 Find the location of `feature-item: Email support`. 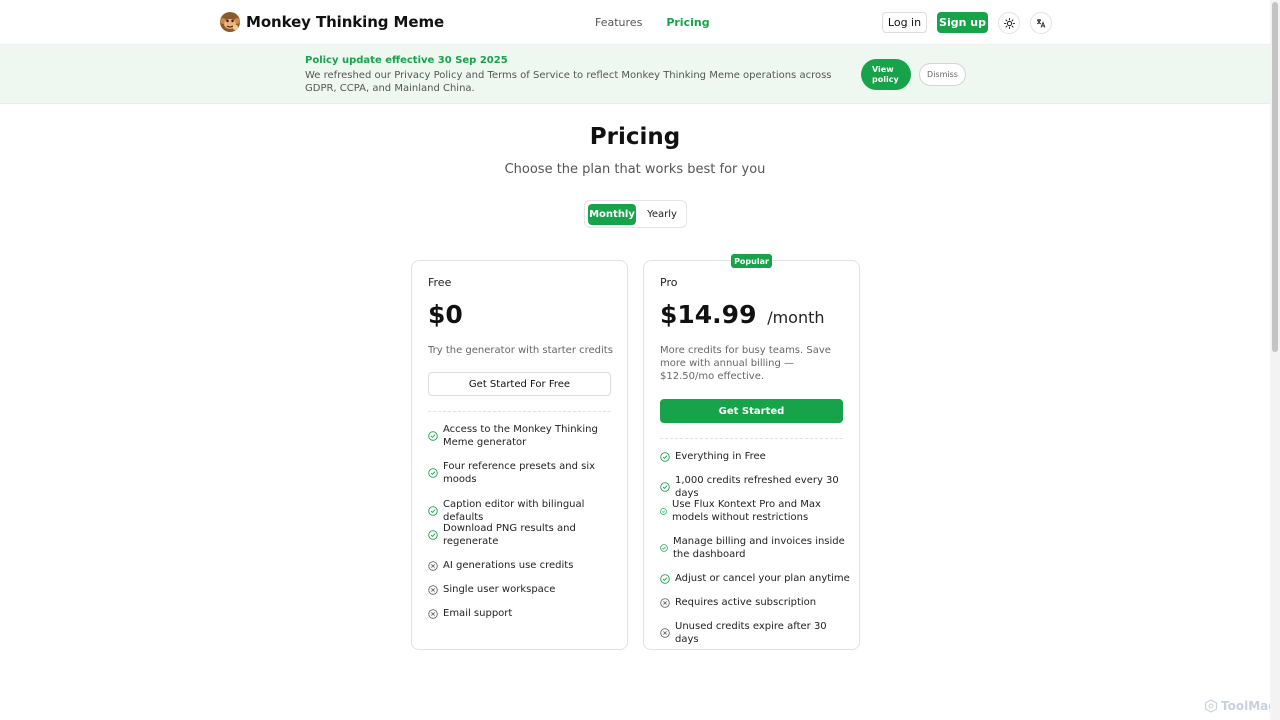

feature-item: Email support is located at coordinates (523, 613).